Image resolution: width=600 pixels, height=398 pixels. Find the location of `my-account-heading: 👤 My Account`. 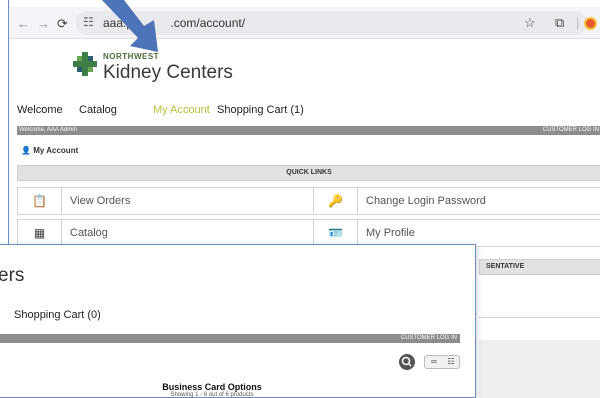

my-account-heading: 👤 My Account is located at coordinates (49, 150).